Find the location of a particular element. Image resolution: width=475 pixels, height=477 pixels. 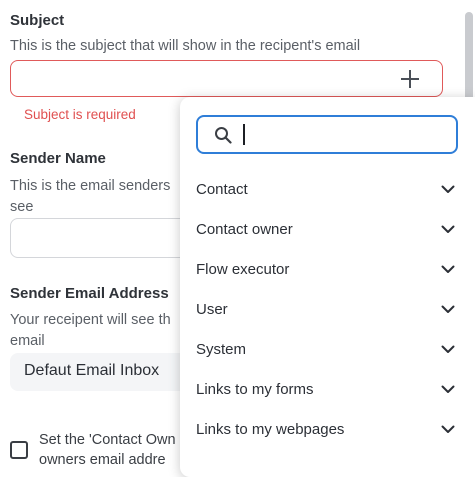

scrollbar is located at coordinates (469, 59).